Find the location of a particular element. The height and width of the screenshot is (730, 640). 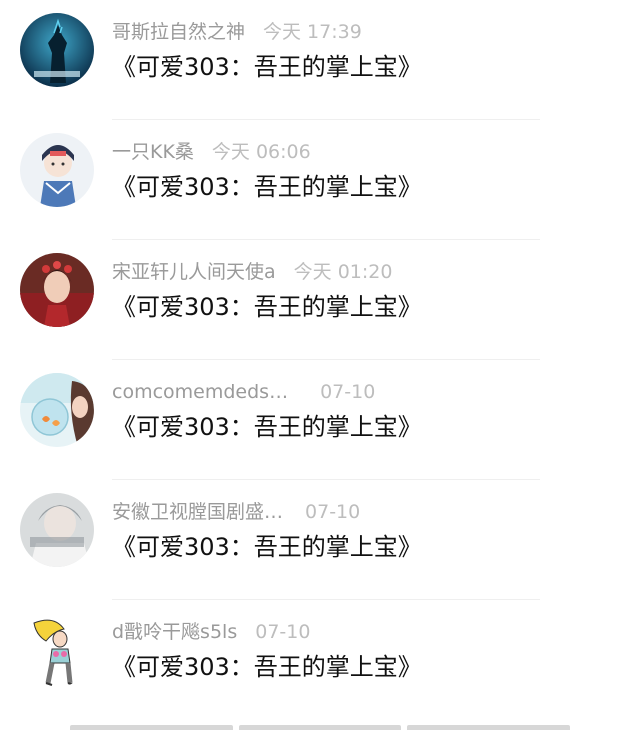

anime-character-avatar-icon is located at coordinates (57, 170).